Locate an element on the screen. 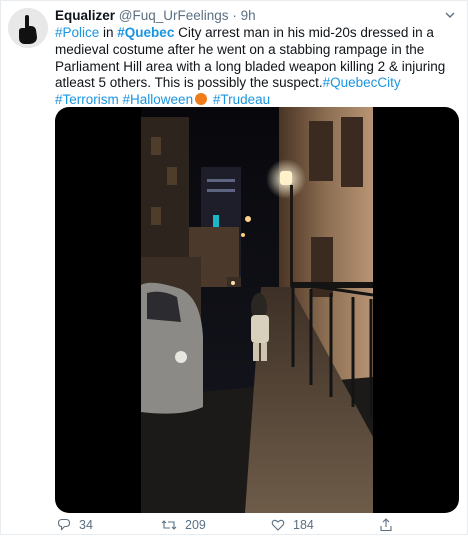  avatar is located at coordinates (28, 28).